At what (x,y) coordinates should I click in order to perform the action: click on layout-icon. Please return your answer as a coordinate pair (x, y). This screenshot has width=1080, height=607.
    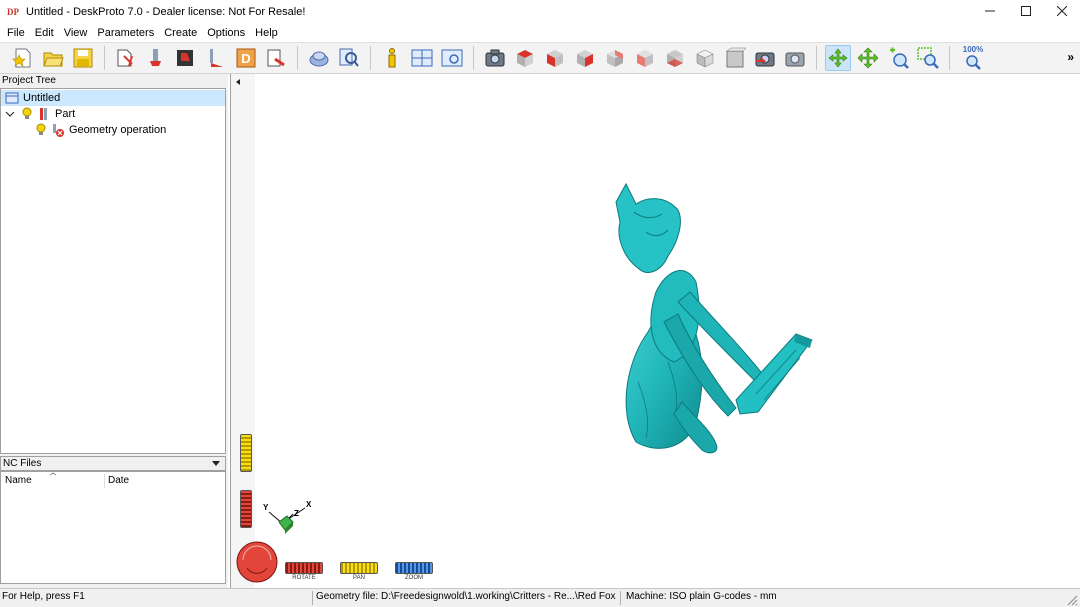
    Looking at the image, I should click on (422, 58).